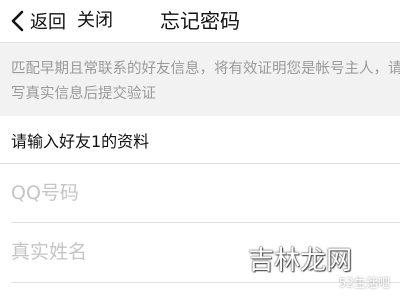 The height and width of the screenshot is (300, 400). What do you see at coordinates (95, 21) in the screenshot?
I see `close-button: 关闭` at bounding box center [95, 21].